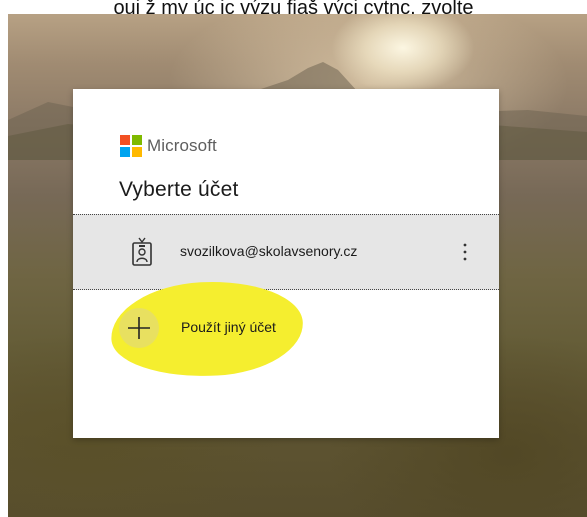 This screenshot has height=517, width=587. I want to click on account-email: svozilkova@skolavsenory.cz, so click(269, 251).